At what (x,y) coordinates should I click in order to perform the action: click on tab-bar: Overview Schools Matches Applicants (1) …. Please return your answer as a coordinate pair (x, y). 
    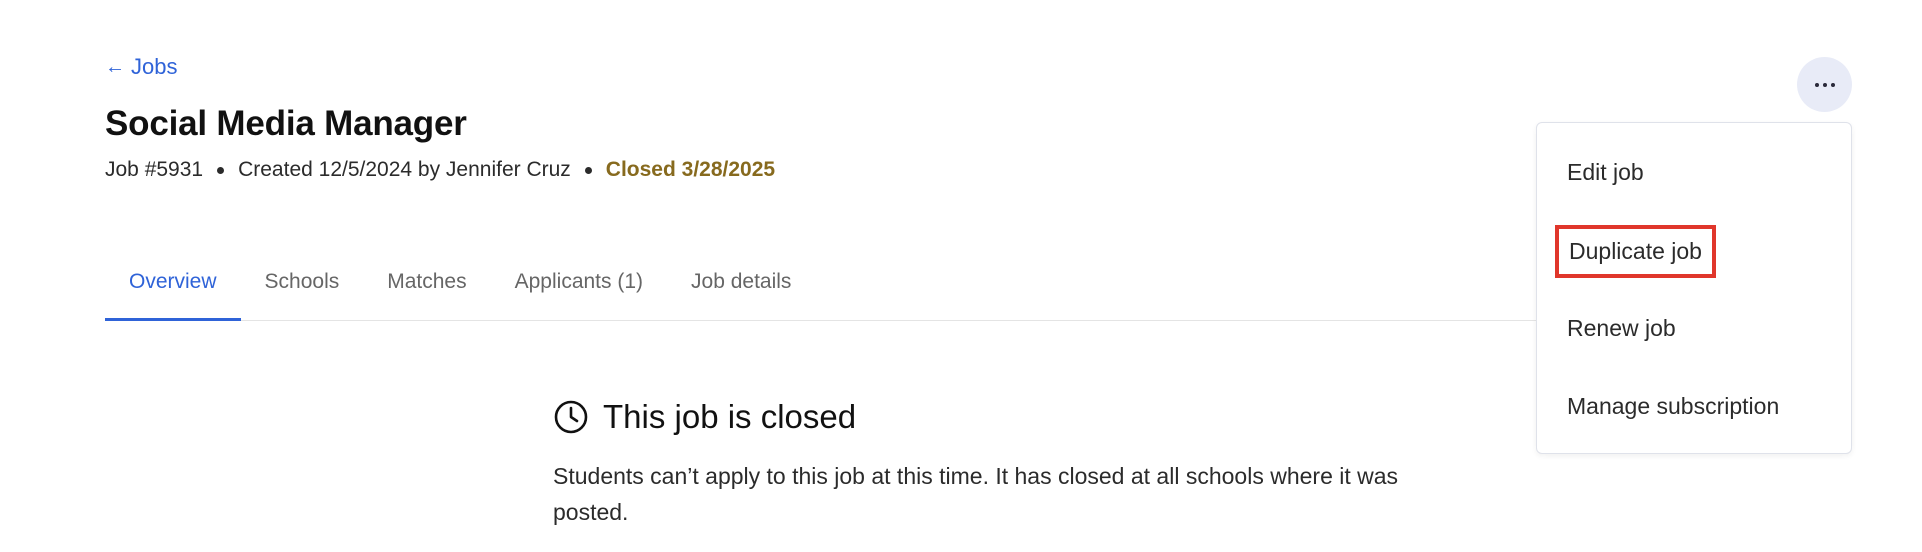
    Looking at the image, I should click on (845, 289).